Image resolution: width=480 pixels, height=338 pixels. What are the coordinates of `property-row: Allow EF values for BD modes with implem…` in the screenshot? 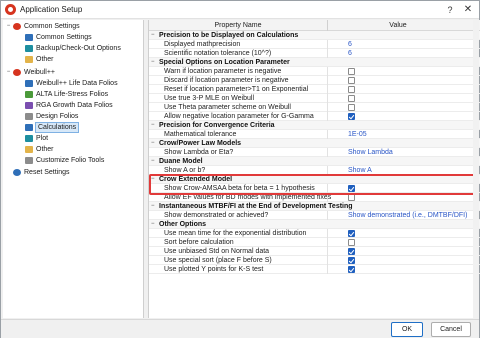 It's located at (314, 197).